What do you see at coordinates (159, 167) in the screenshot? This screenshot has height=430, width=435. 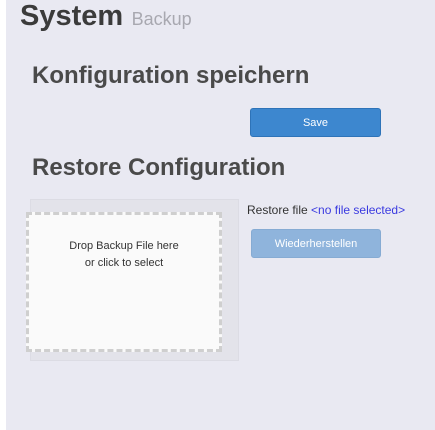 I see `restore-config-heading: Restore Configuration` at bounding box center [159, 167].